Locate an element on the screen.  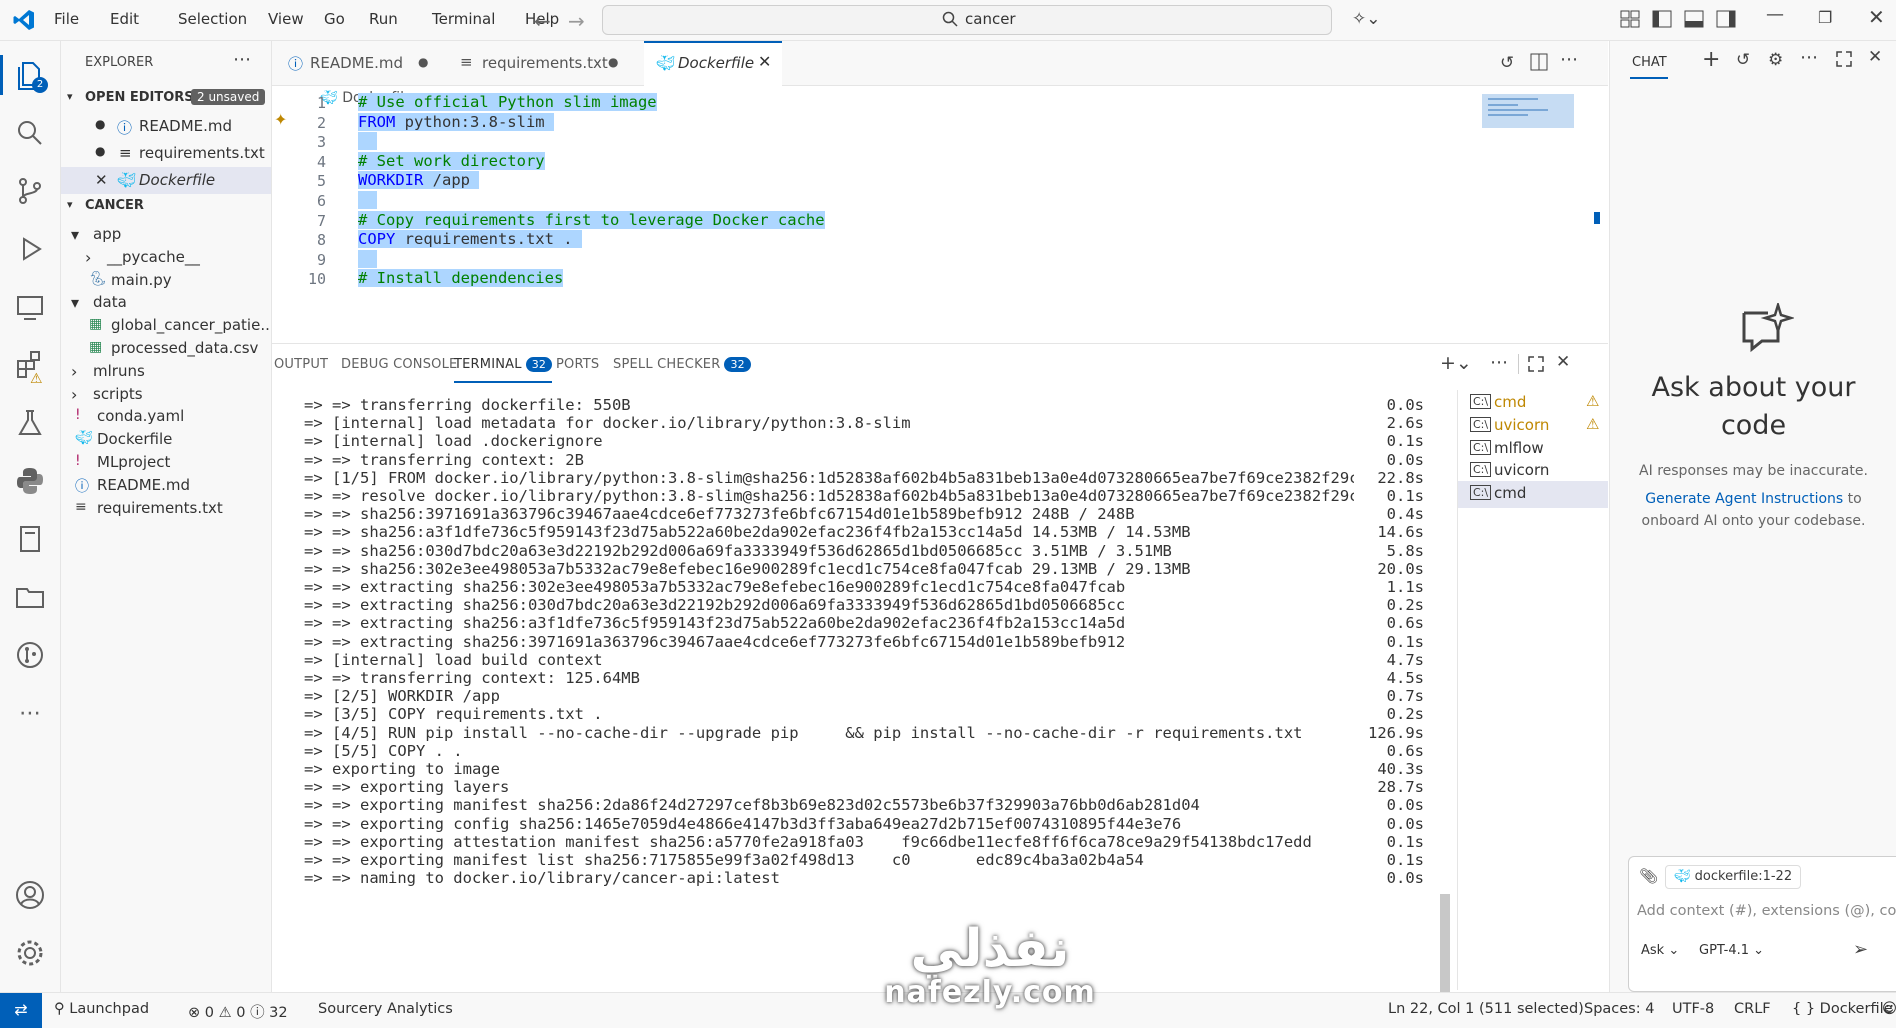
maximize-panel-icon is located at coordinates (1536, 364).